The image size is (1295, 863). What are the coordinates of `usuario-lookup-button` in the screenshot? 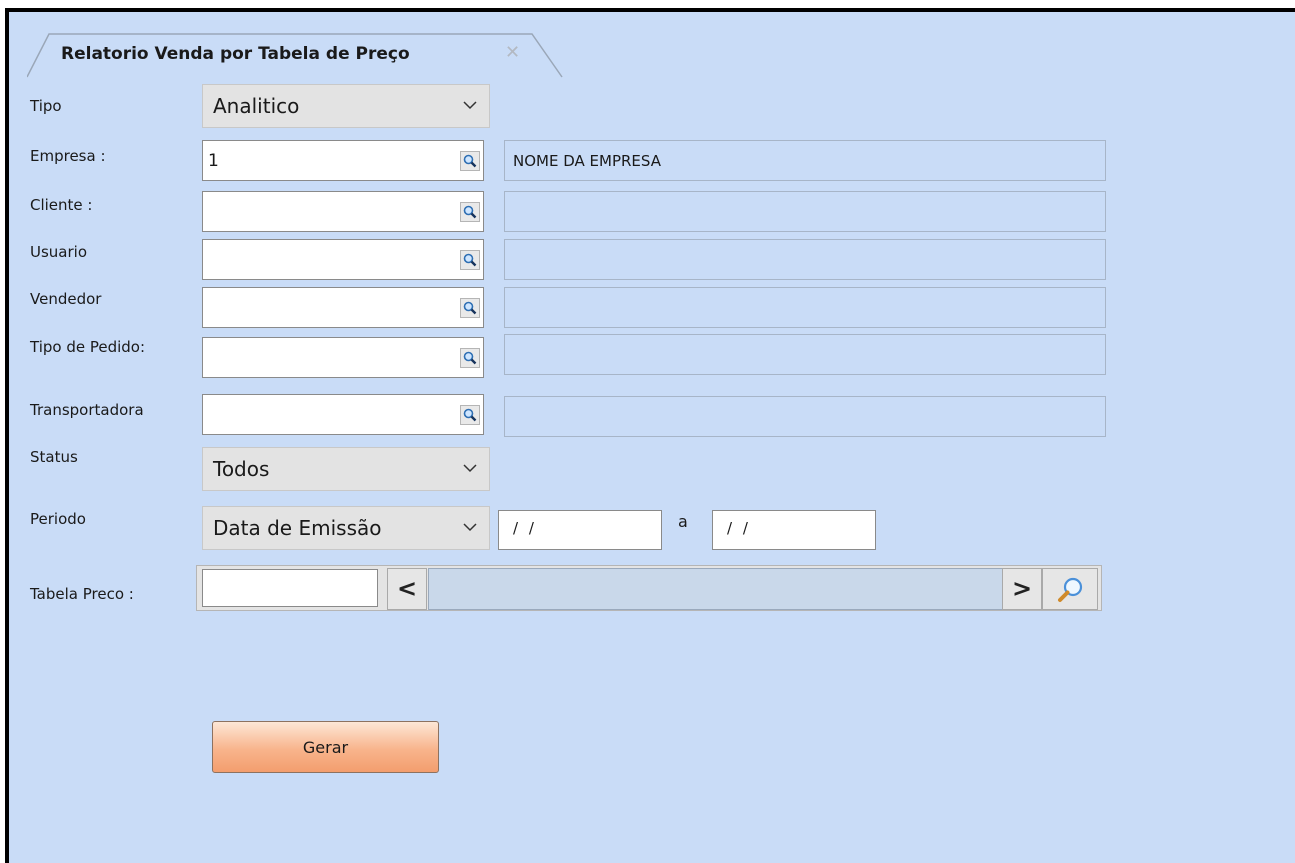 It's located at (470, 259).